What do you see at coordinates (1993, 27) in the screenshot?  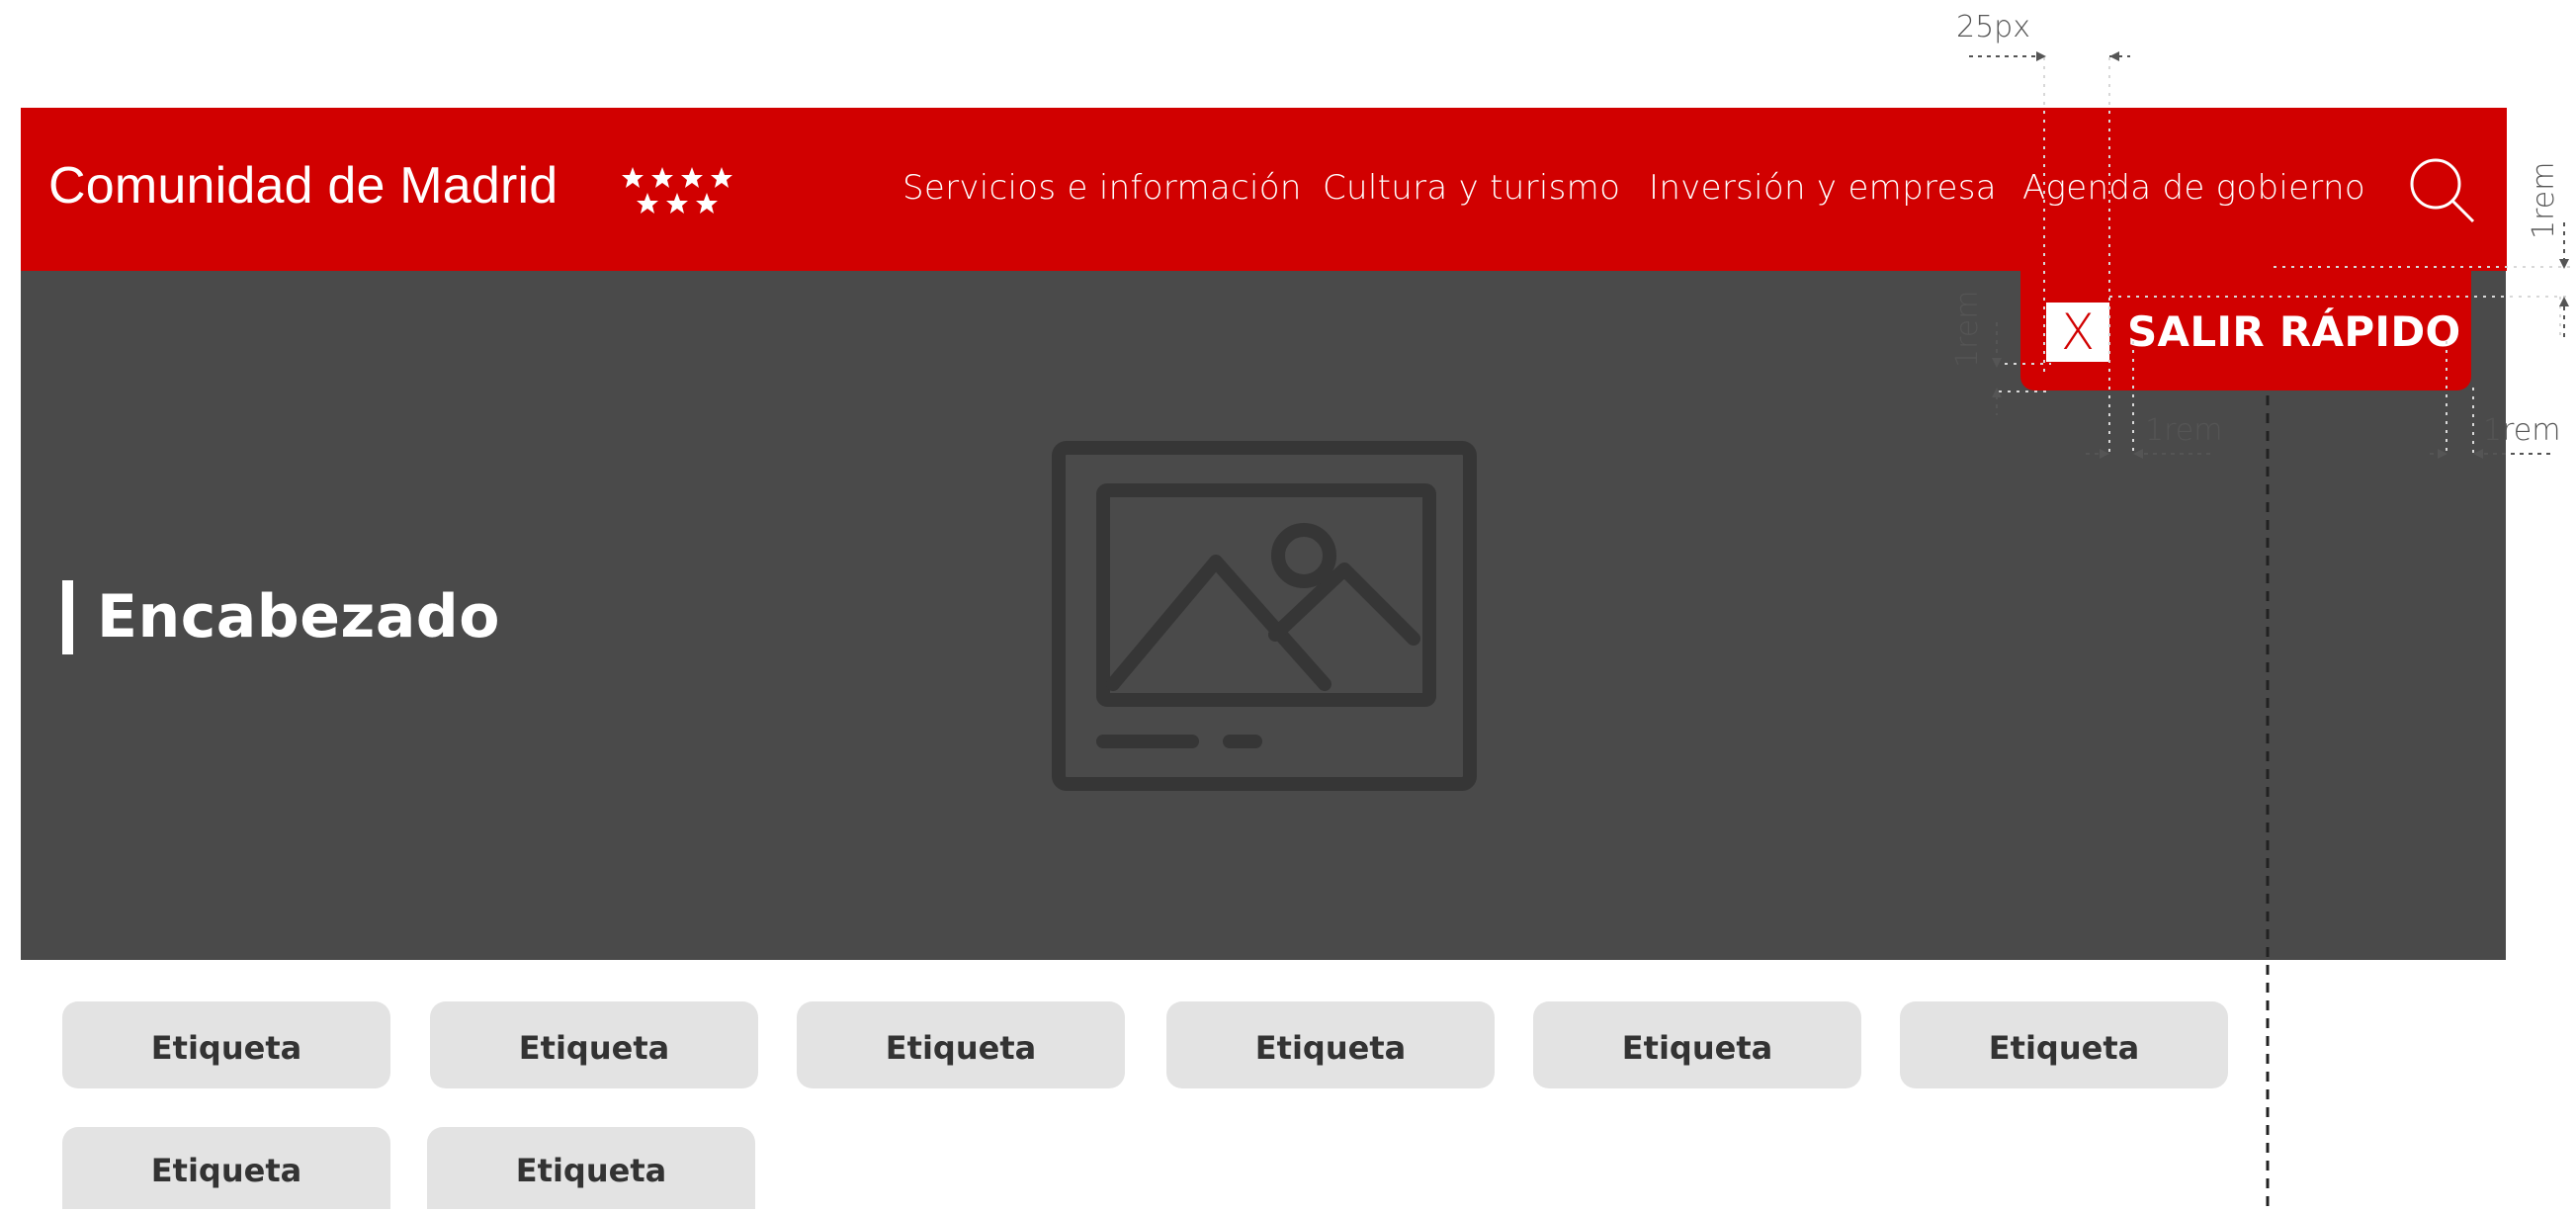 I see `annotation-top-spacing: 25px` at bounding box center [1993, 27].